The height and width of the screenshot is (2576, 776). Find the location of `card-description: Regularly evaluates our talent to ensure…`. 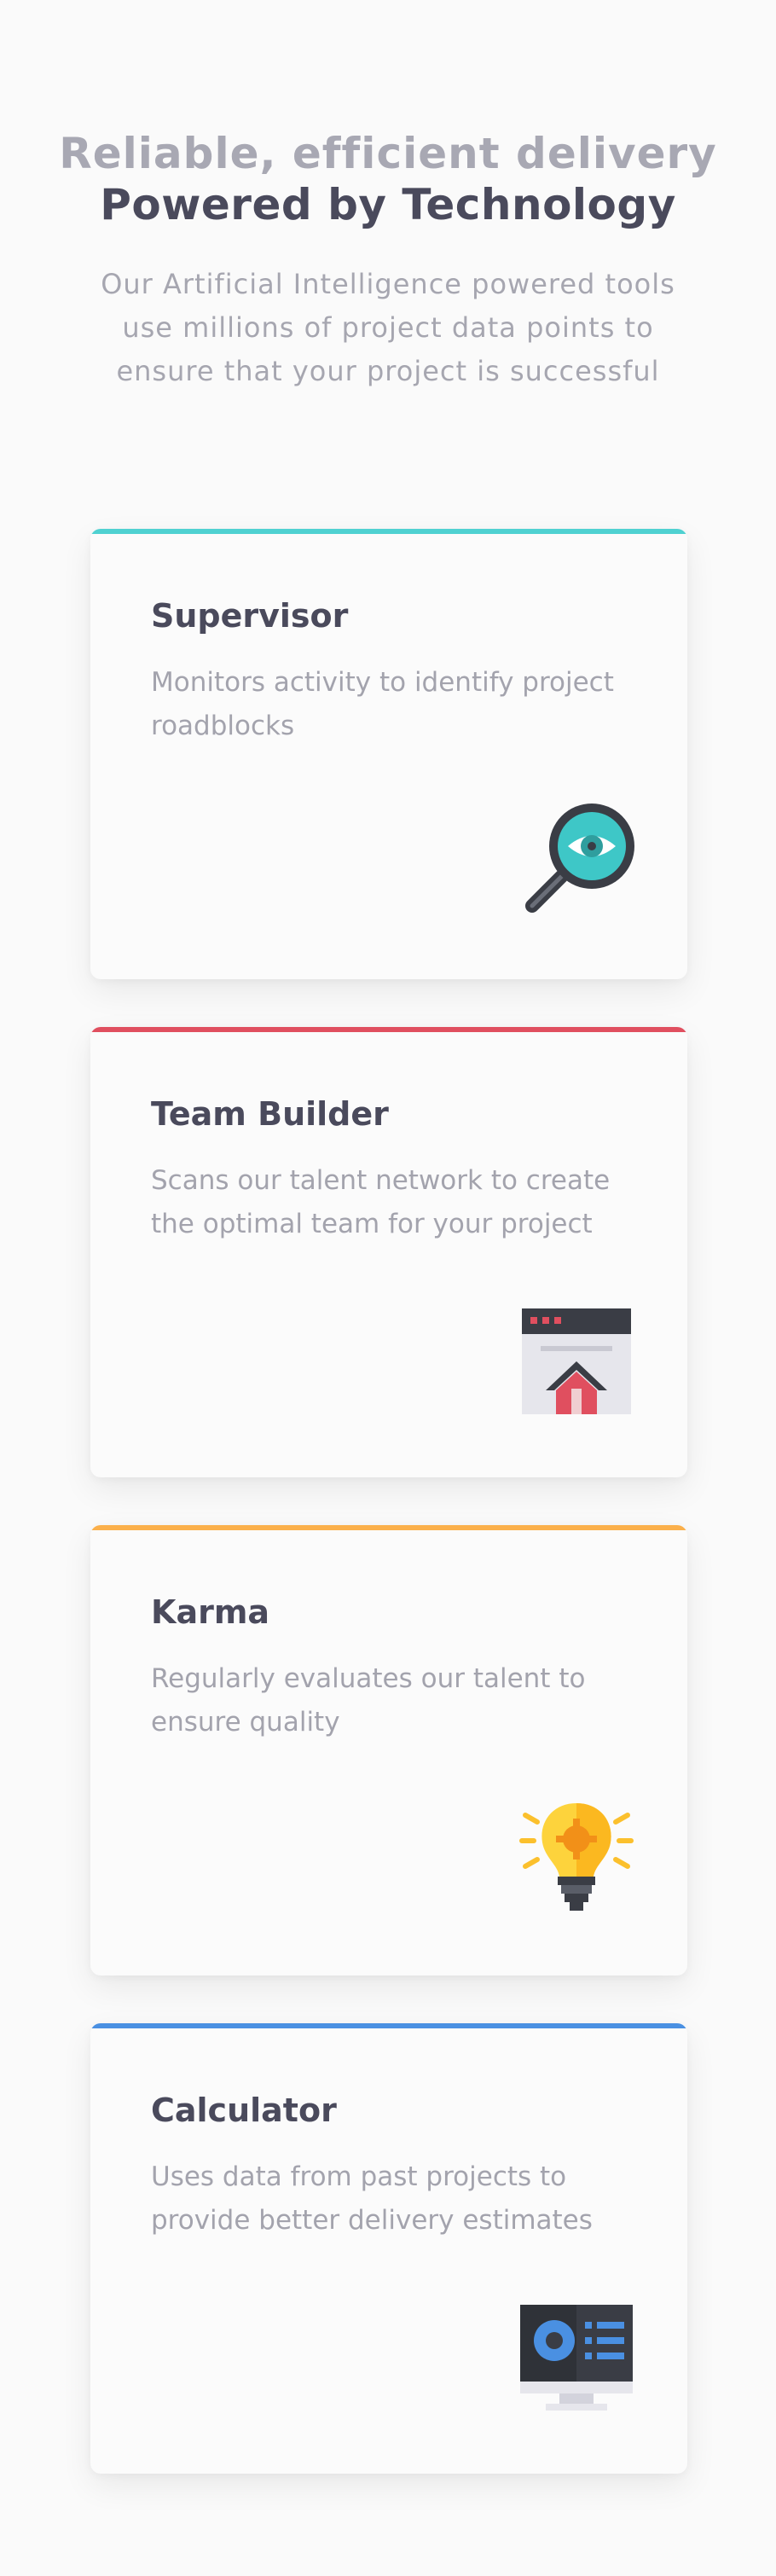

card-description: Regularly evaluates our talent to ensure… is located at coordinates (368, 1700).